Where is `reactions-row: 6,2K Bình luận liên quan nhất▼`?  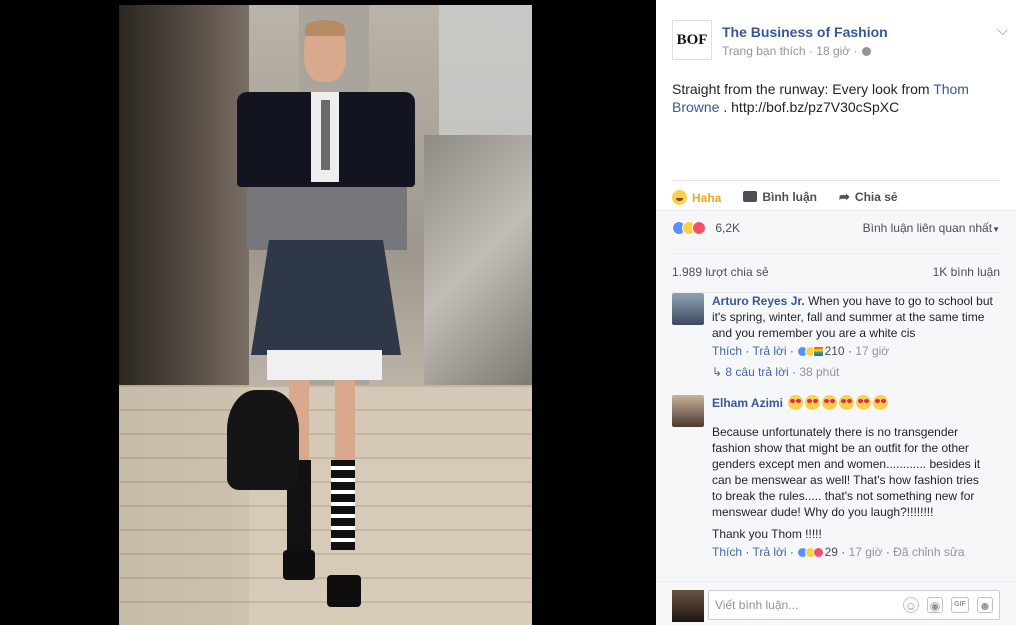 reactions-row: 6,2K Bình luận liên quan nhất▼ is located at coordinates (836, 231).